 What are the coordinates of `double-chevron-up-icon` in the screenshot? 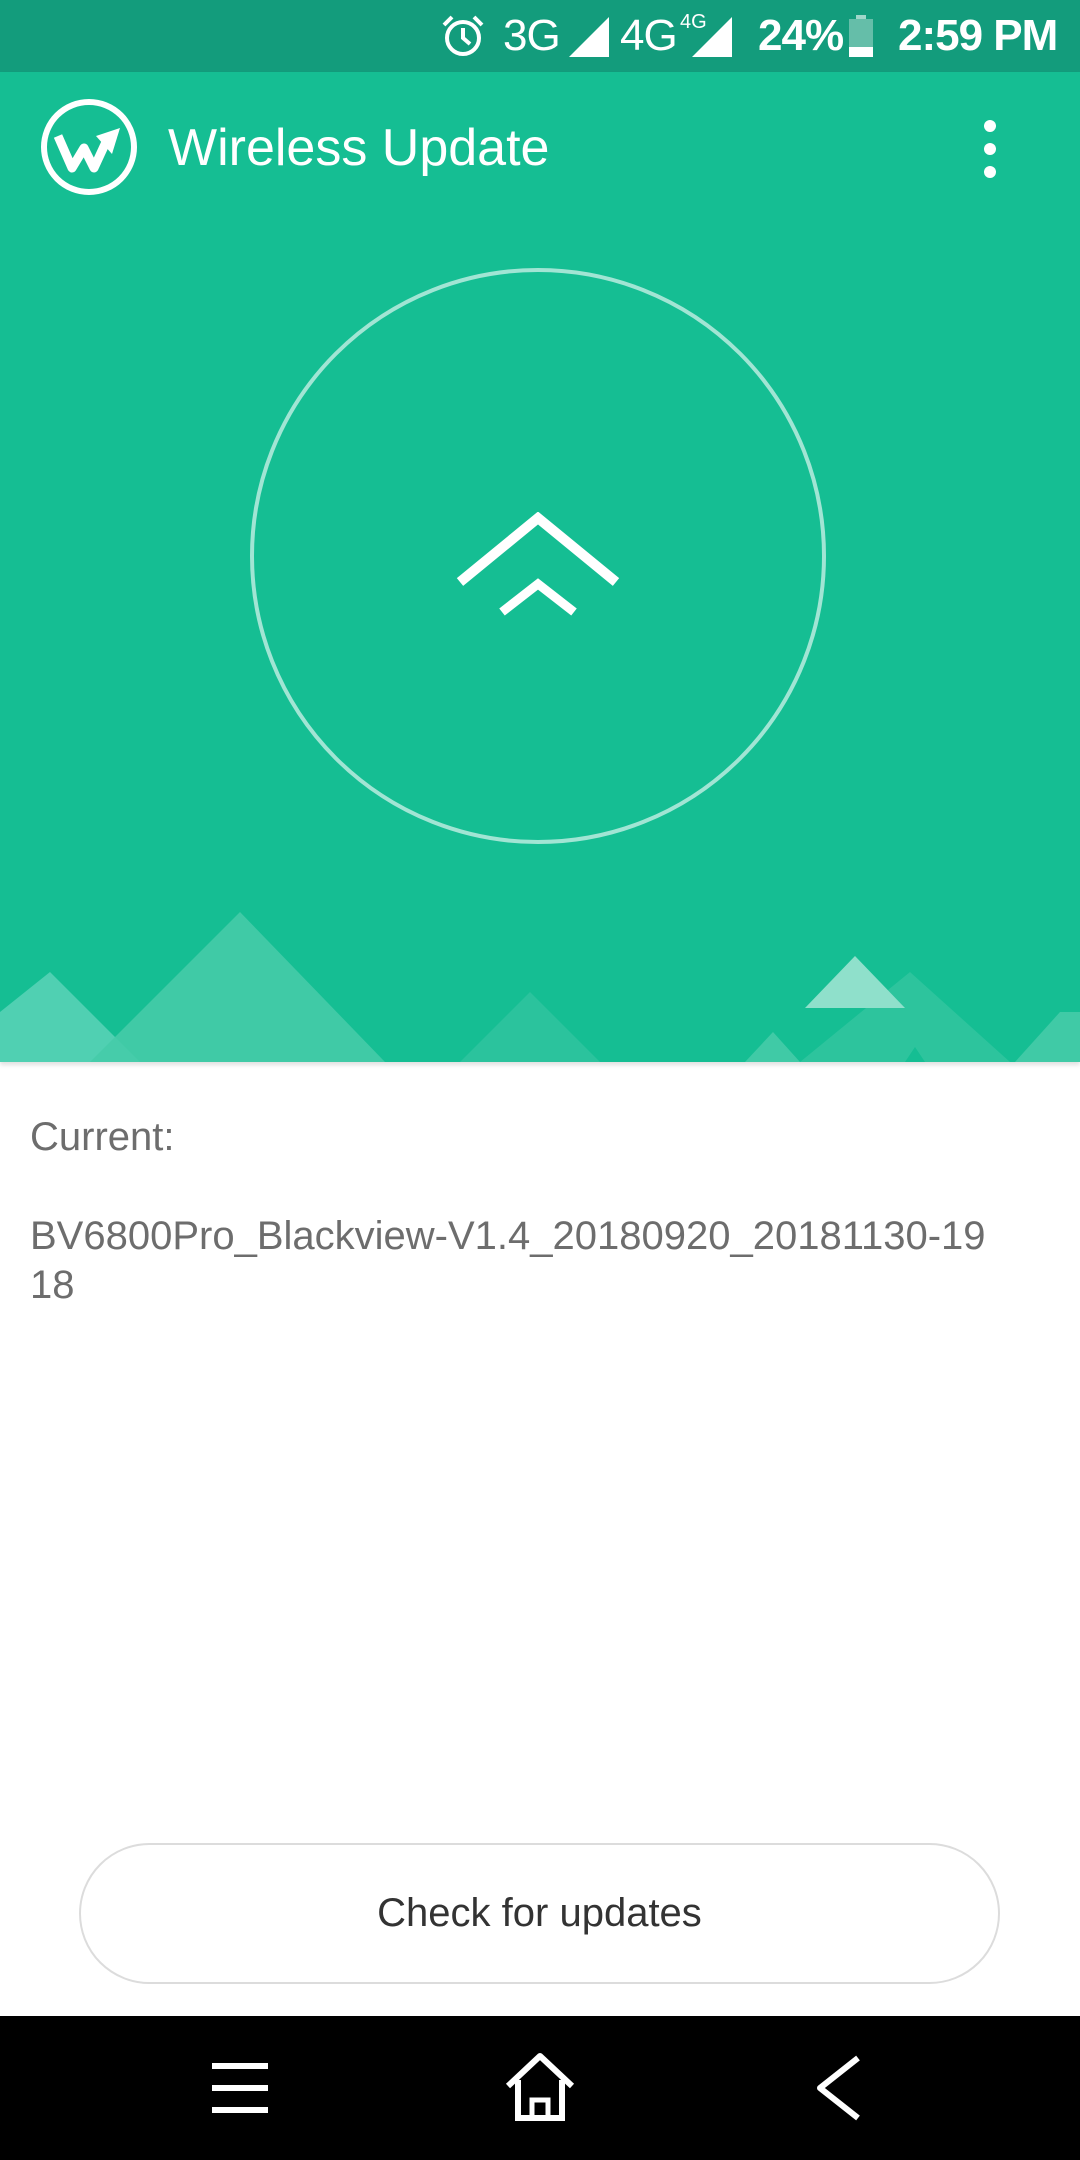 It's located at (538, 564).